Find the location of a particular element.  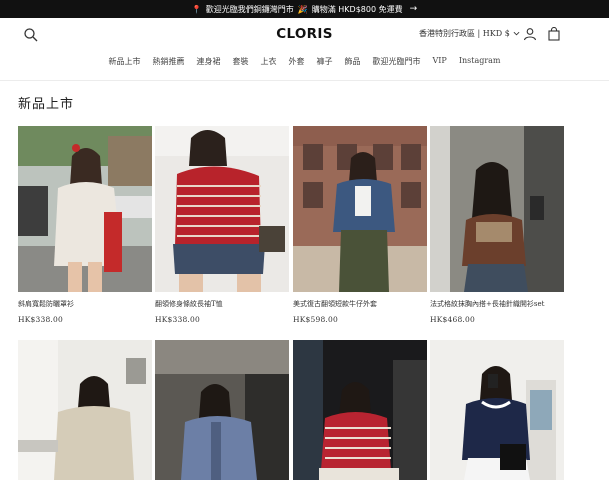

product-name: 斜肩寬鬆防曬罩衫 is located at coordinates (85, 304).